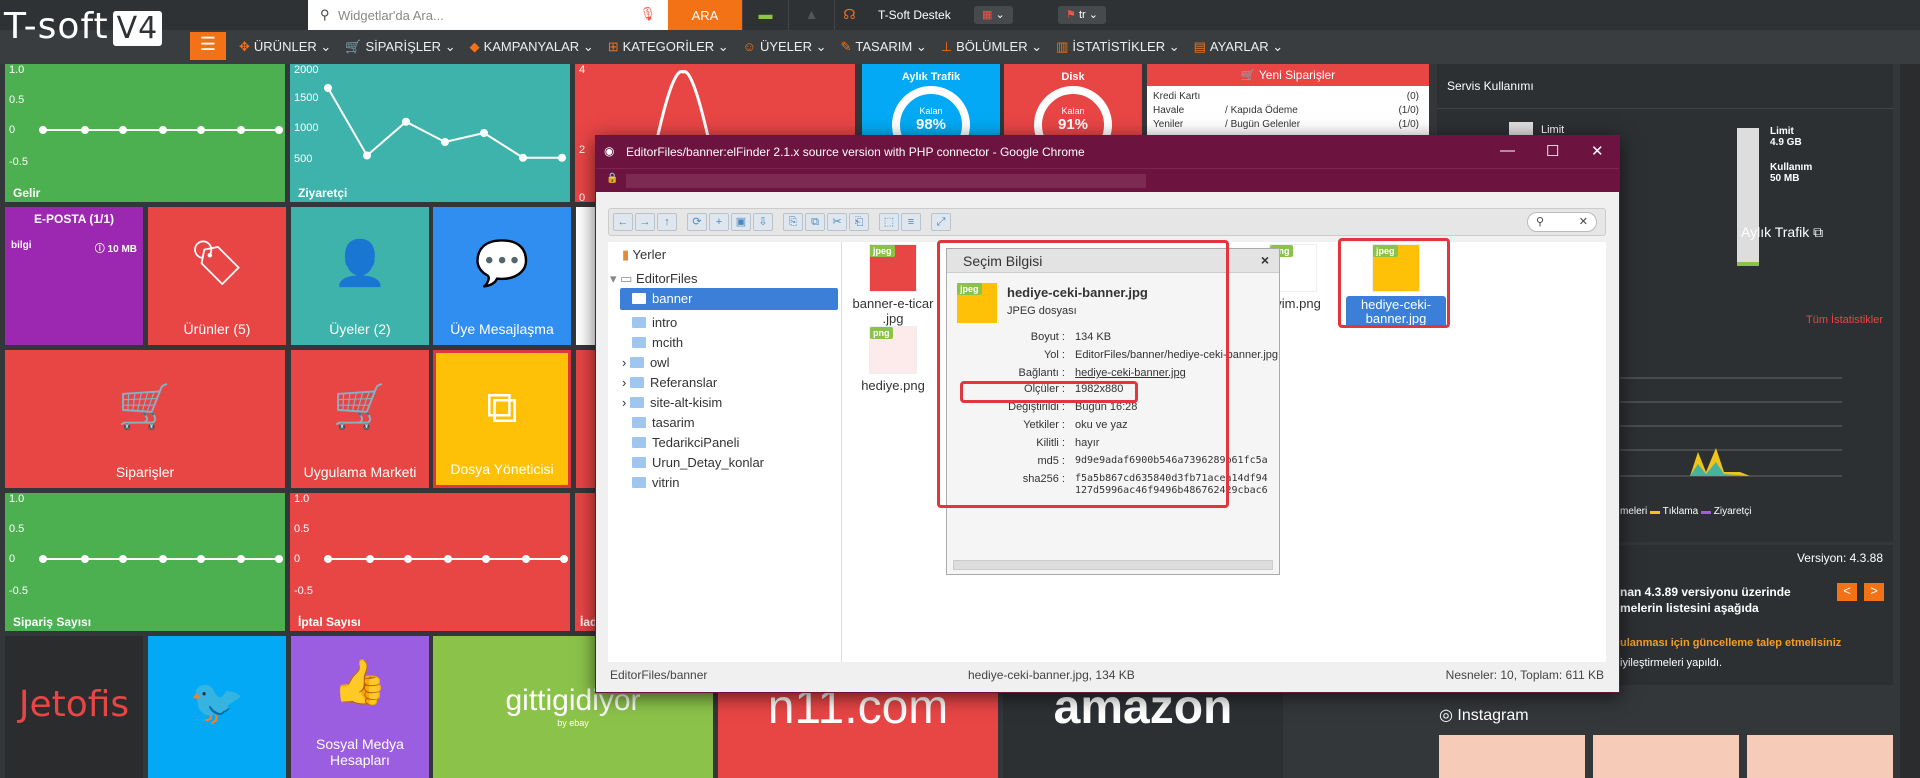 This screenshot has width=1920, height=778. I want to click on minimize-button: —, so click(1507, 150).